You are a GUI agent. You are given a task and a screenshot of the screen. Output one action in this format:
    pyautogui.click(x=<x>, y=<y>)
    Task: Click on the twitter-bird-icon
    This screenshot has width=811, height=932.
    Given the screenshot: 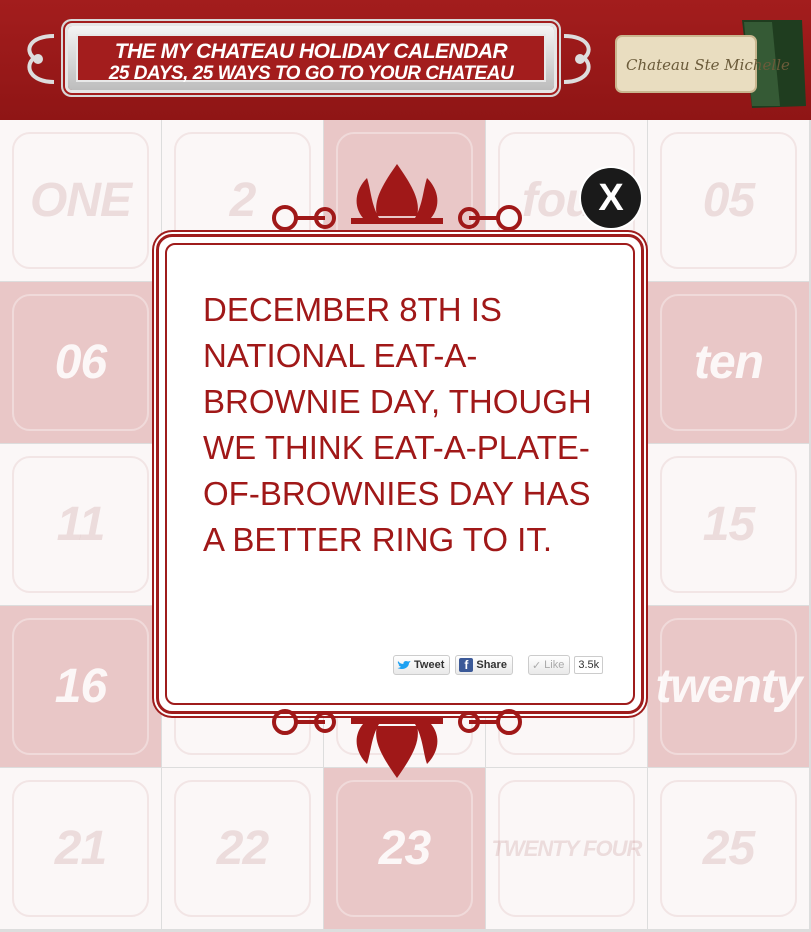 What is the action you would take?
    pyautogui.click(x=404, y=665)
    